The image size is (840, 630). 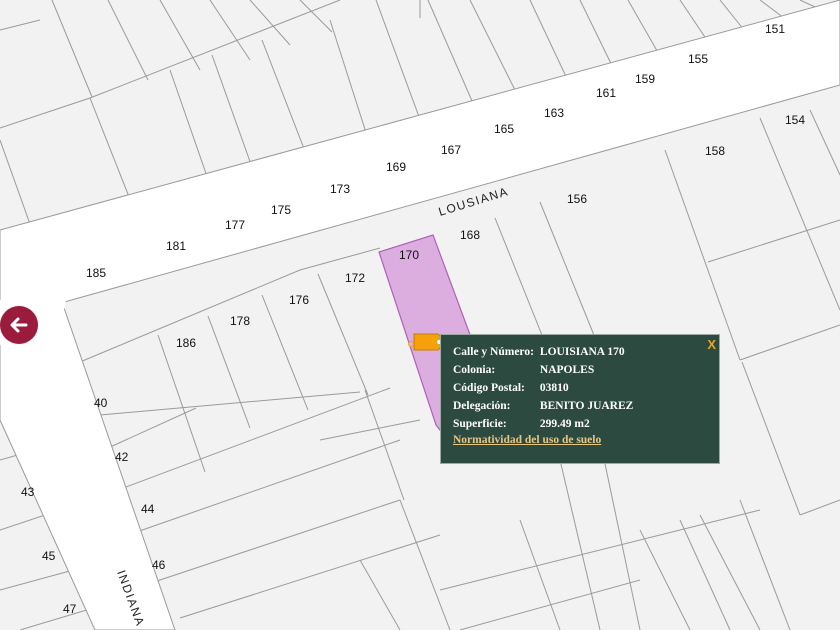 What do you see at coordinates (451, 150) in the screenshot?
I see `lot-number: 167` at bounding box center [451, 150].